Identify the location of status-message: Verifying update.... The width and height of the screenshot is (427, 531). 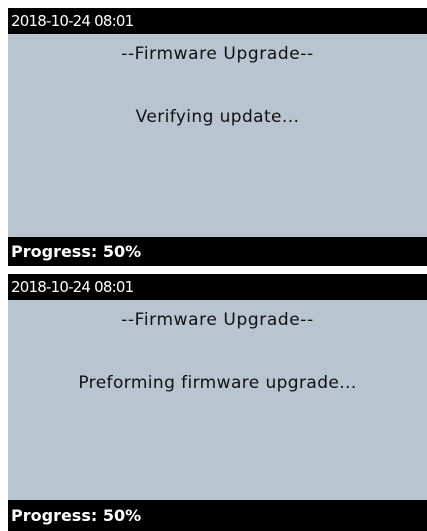
(217, 117).